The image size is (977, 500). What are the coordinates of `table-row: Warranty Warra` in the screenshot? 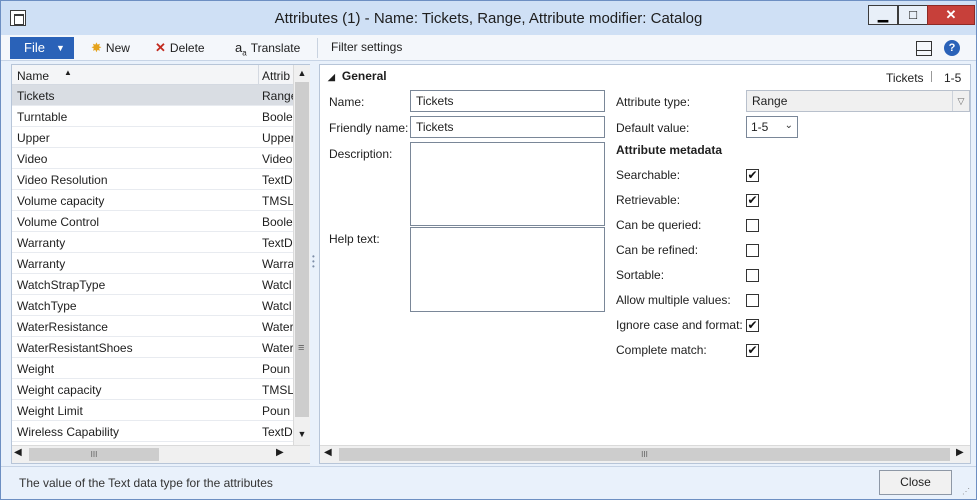 It's located at (152, 263).